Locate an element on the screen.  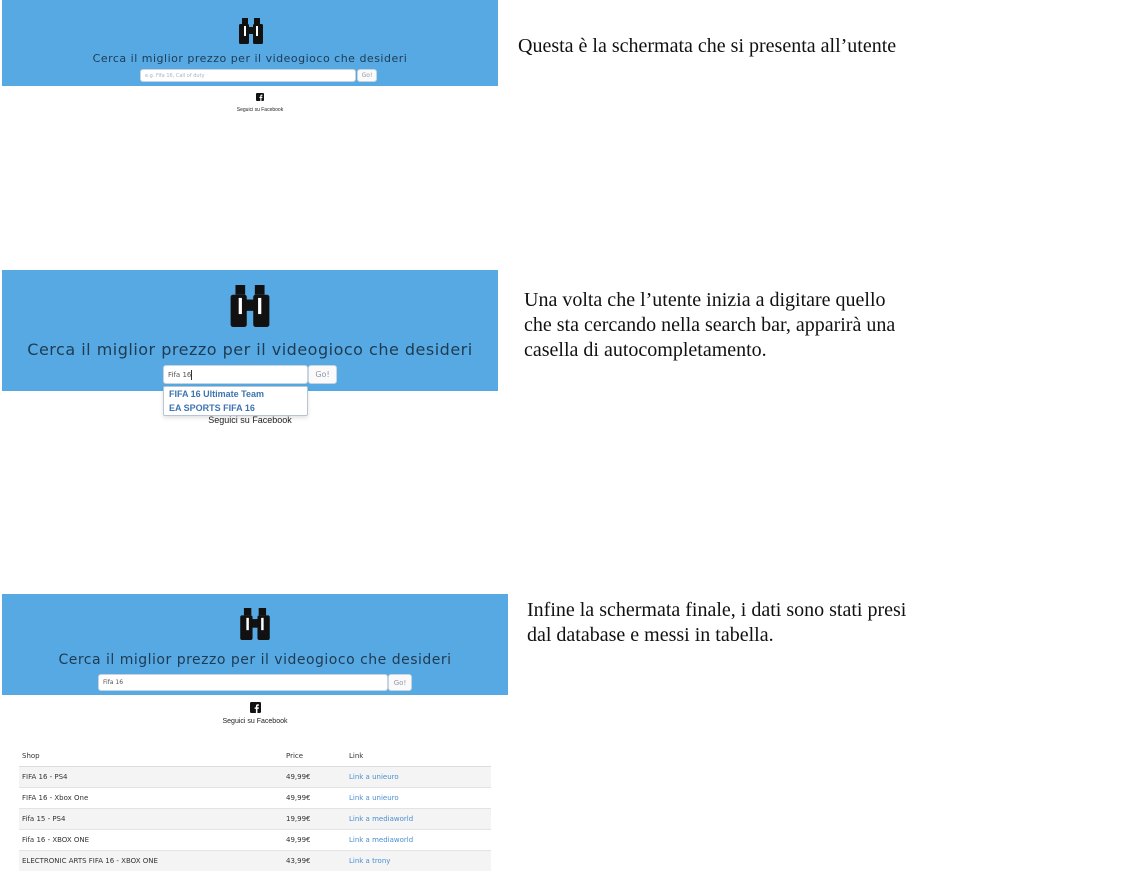
table-row: FIFA 16 - Xbox One 49,99€ Link a unieuro is located at coordinates (255, 798).